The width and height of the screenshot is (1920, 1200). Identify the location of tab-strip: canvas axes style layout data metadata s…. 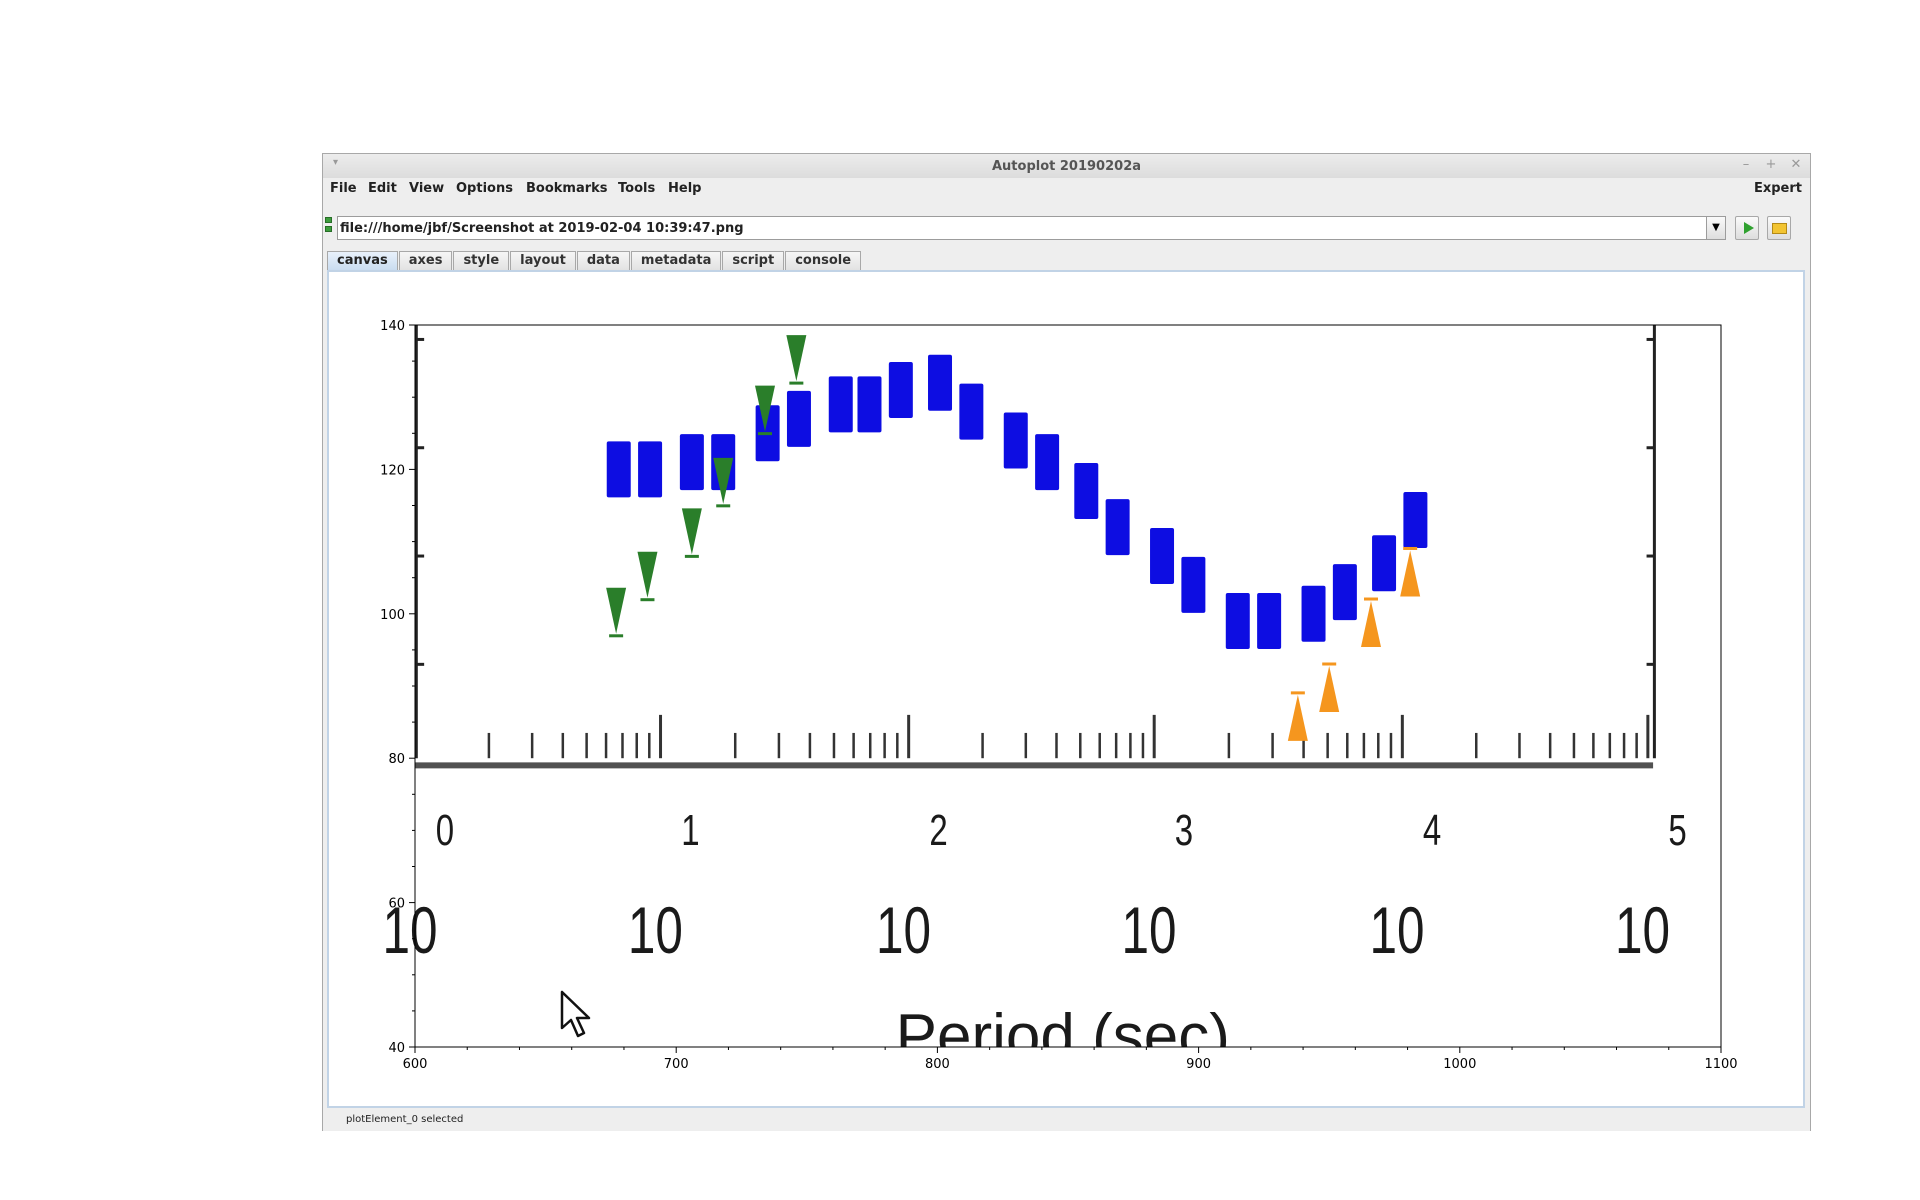
(594, 261).